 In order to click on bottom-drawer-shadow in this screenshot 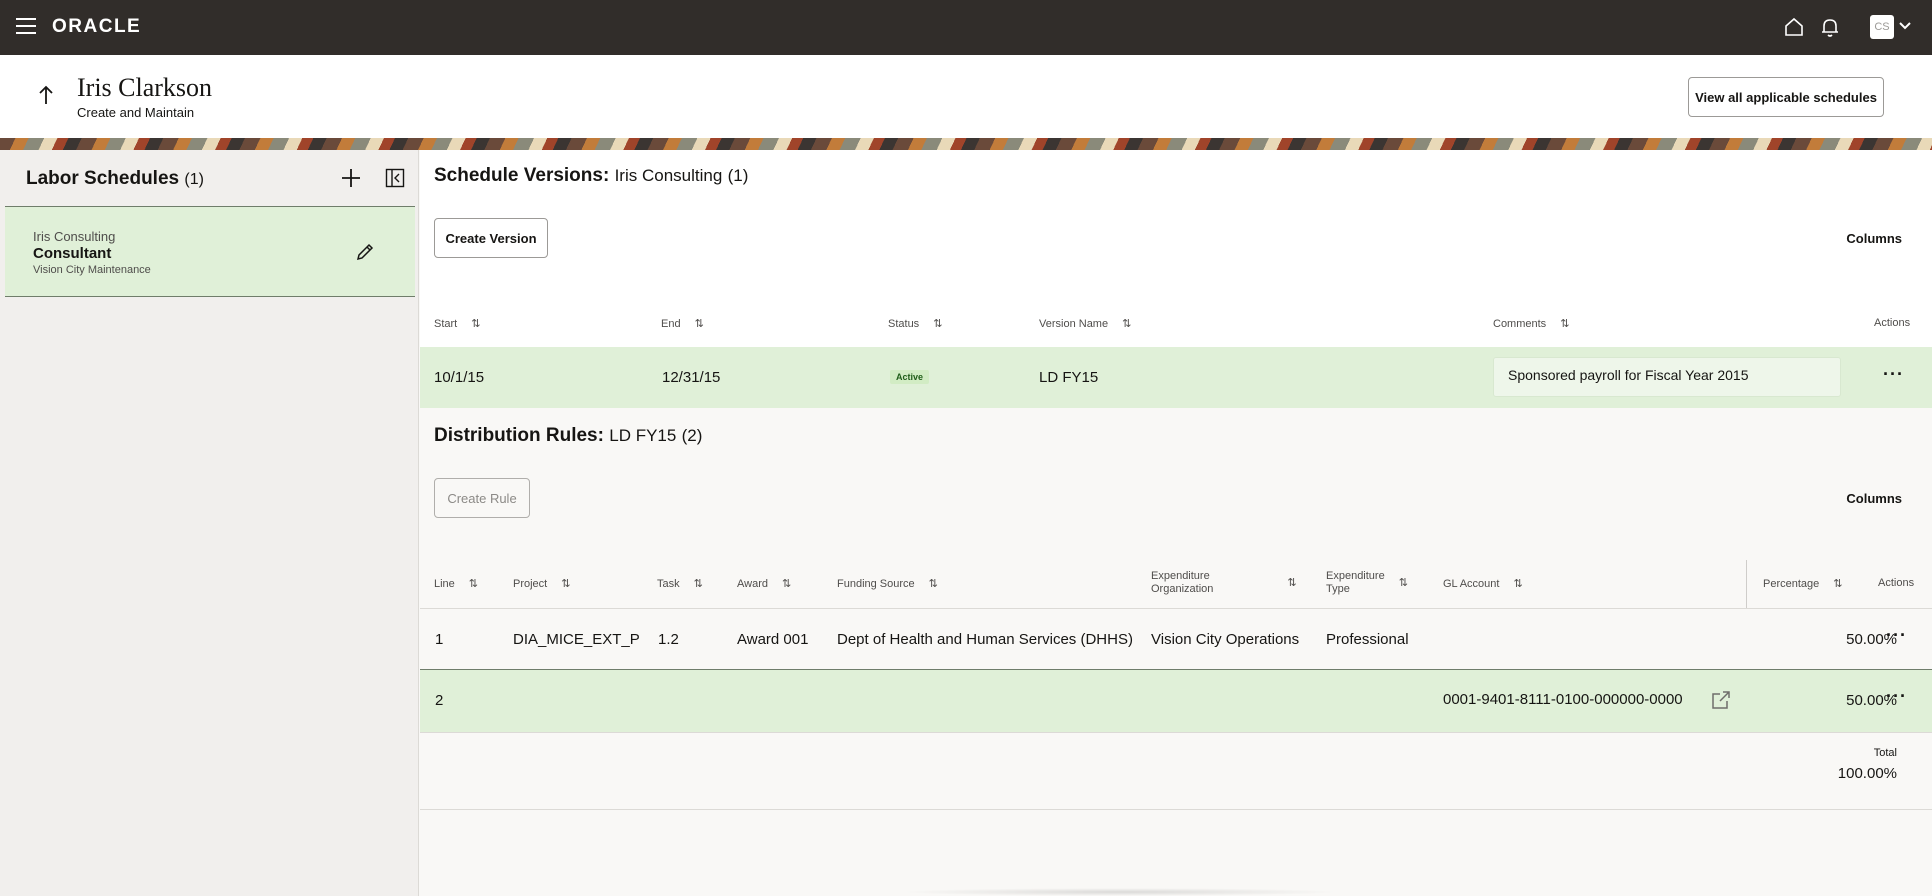, I will do `click(1120, 892)`.